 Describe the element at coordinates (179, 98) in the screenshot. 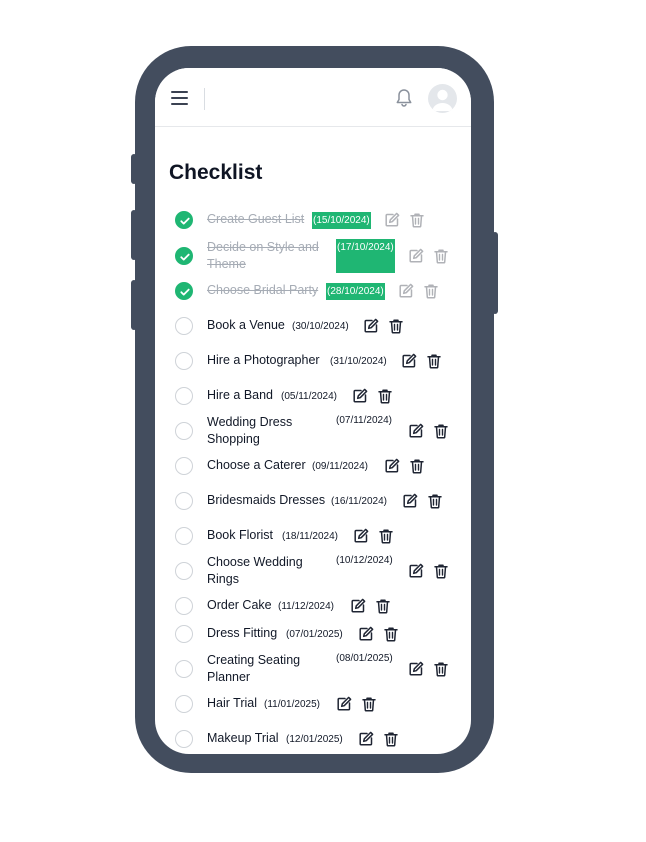

I see `hamburger-menu-icon` at that location.